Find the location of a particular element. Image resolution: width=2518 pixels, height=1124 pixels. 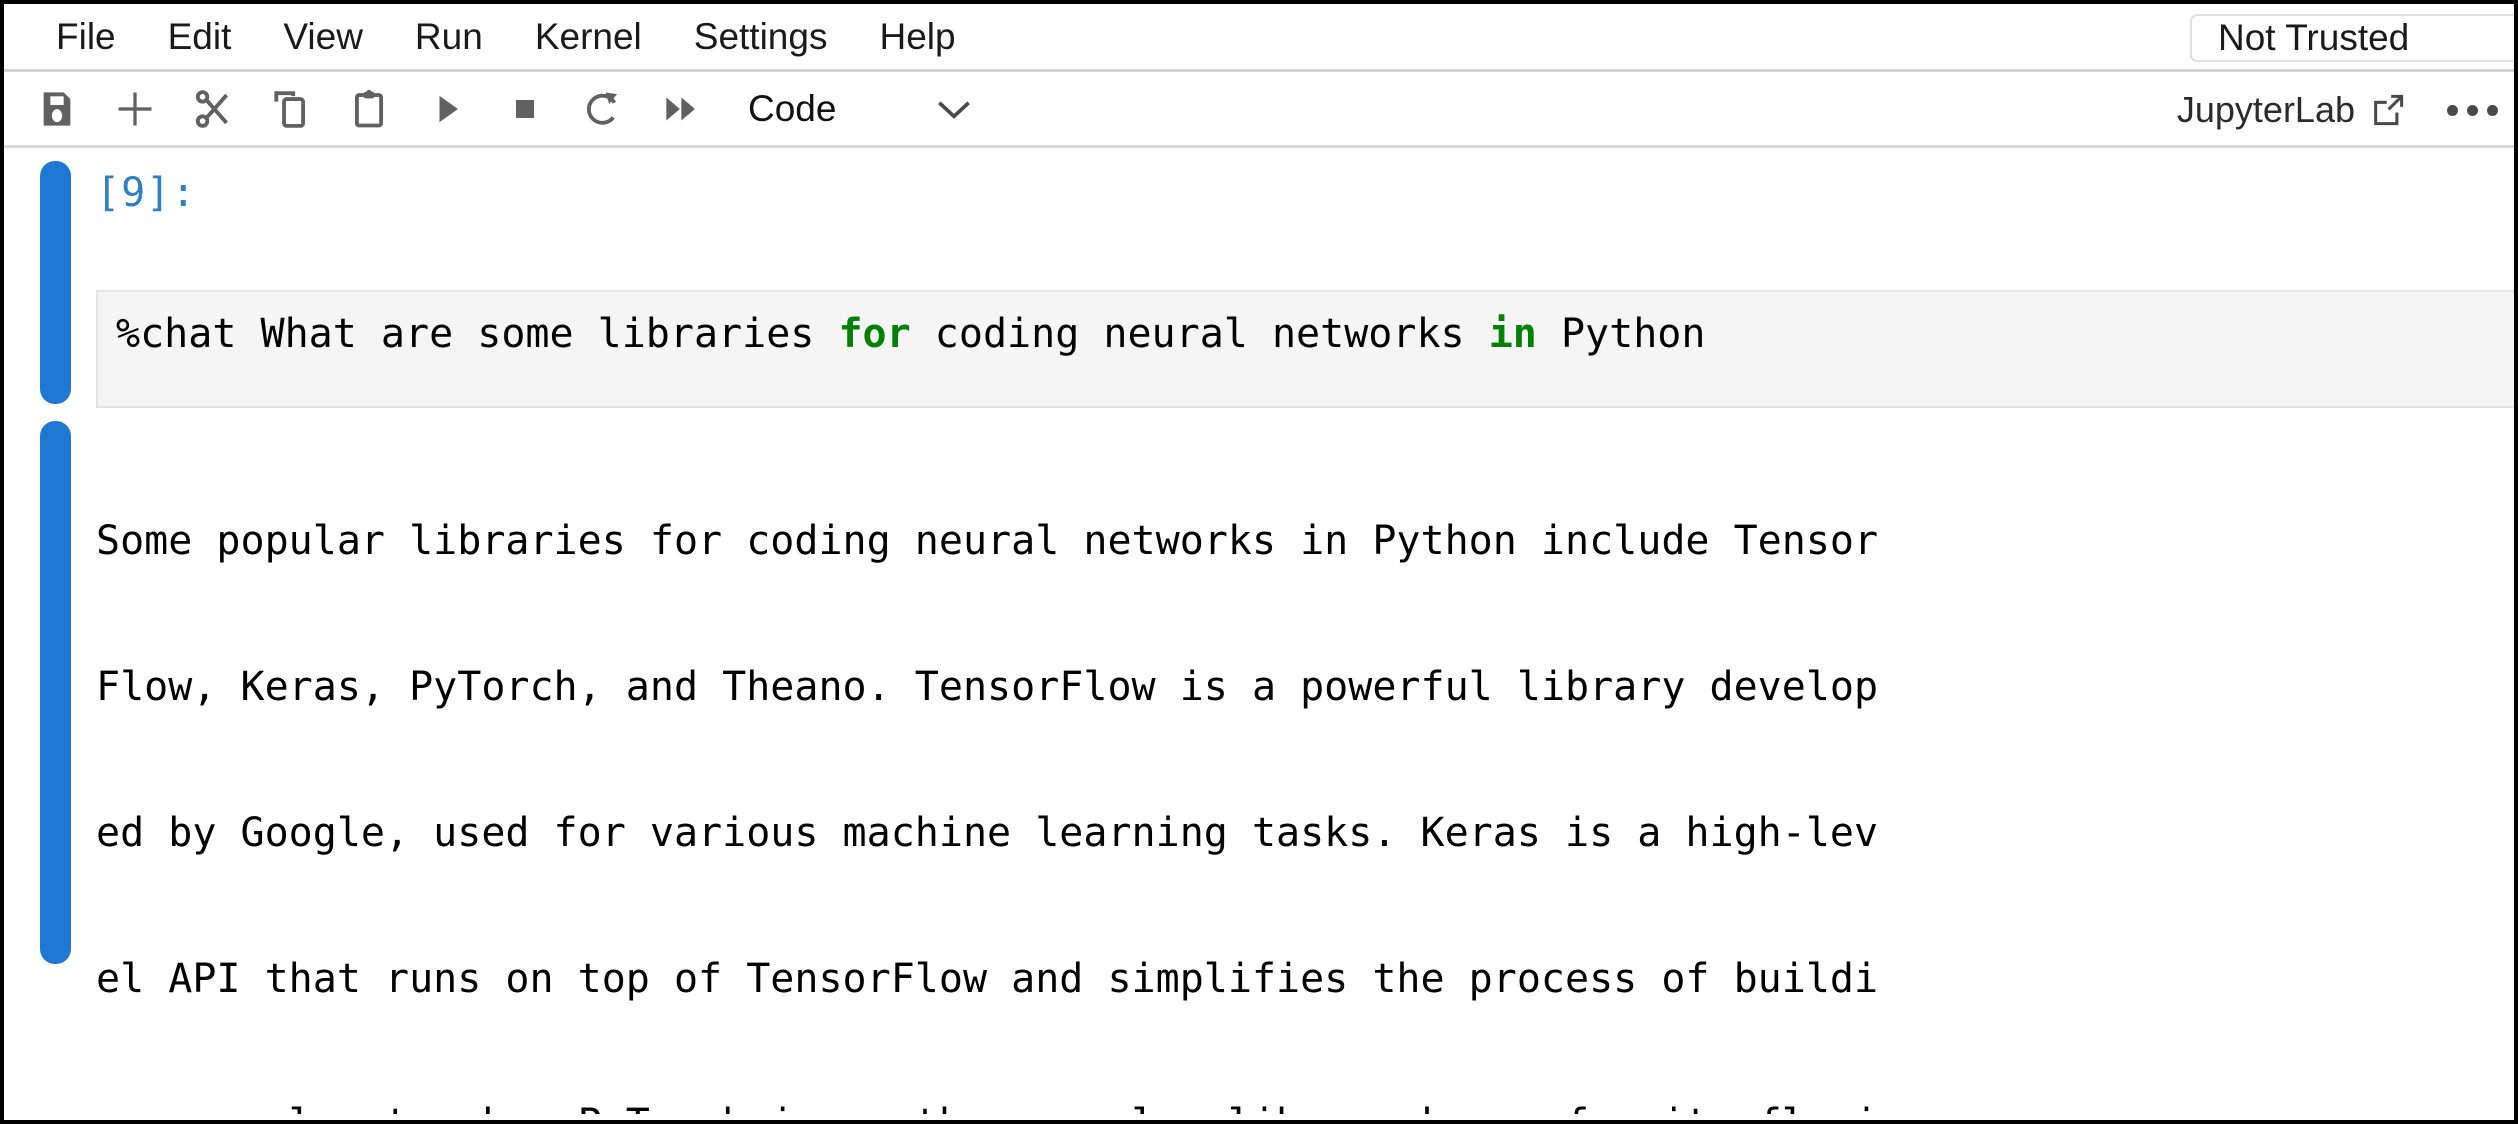

copy-icon is located at coordinates (291, 109).